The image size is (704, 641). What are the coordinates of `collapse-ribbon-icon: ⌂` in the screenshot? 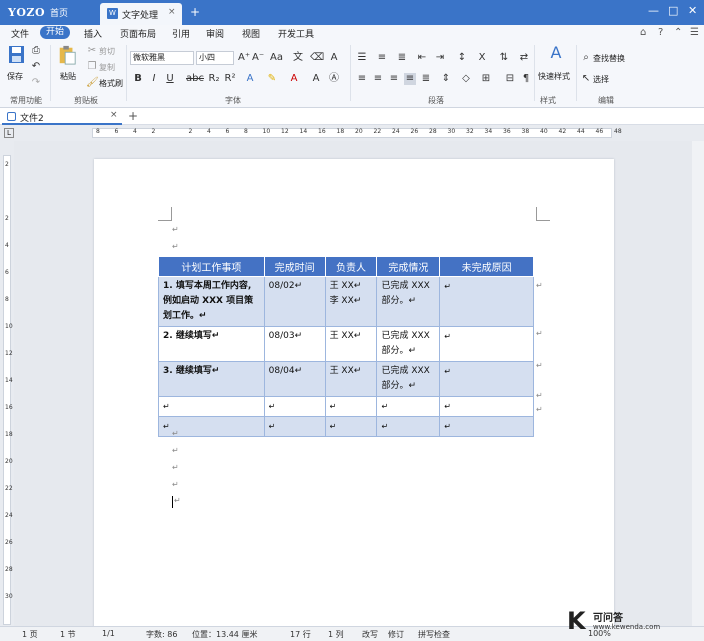 It's located at (643, 32).